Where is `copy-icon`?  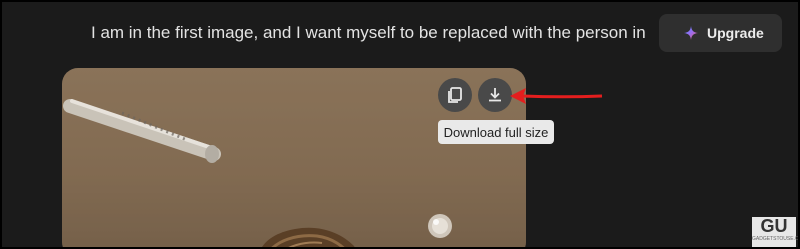
copy-icon is located at coordinates (455, 95).